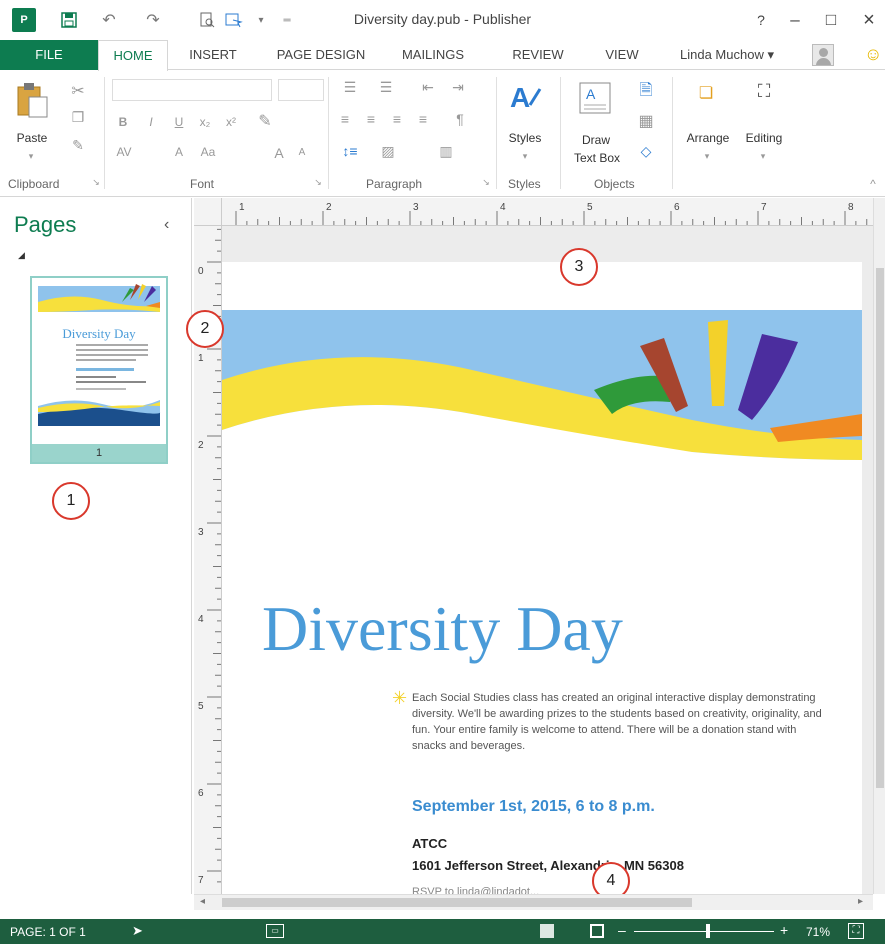  Describe the element at coordinates (525, 156) in the screenshot. I see `styles-dropdown-icon: ▾` at that location.